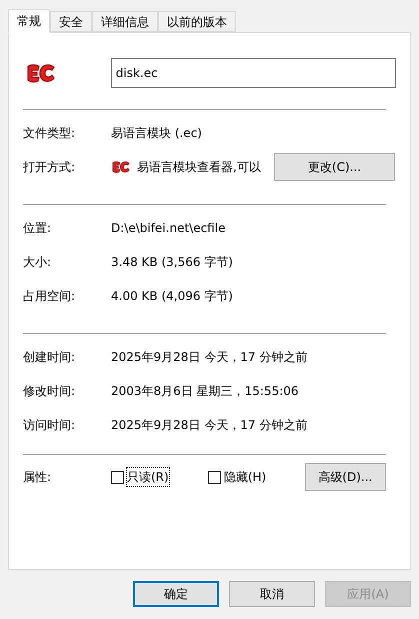  Describe the element at coordinates (71, 21) in the screenshot. I see `tab: 安全` at that location.